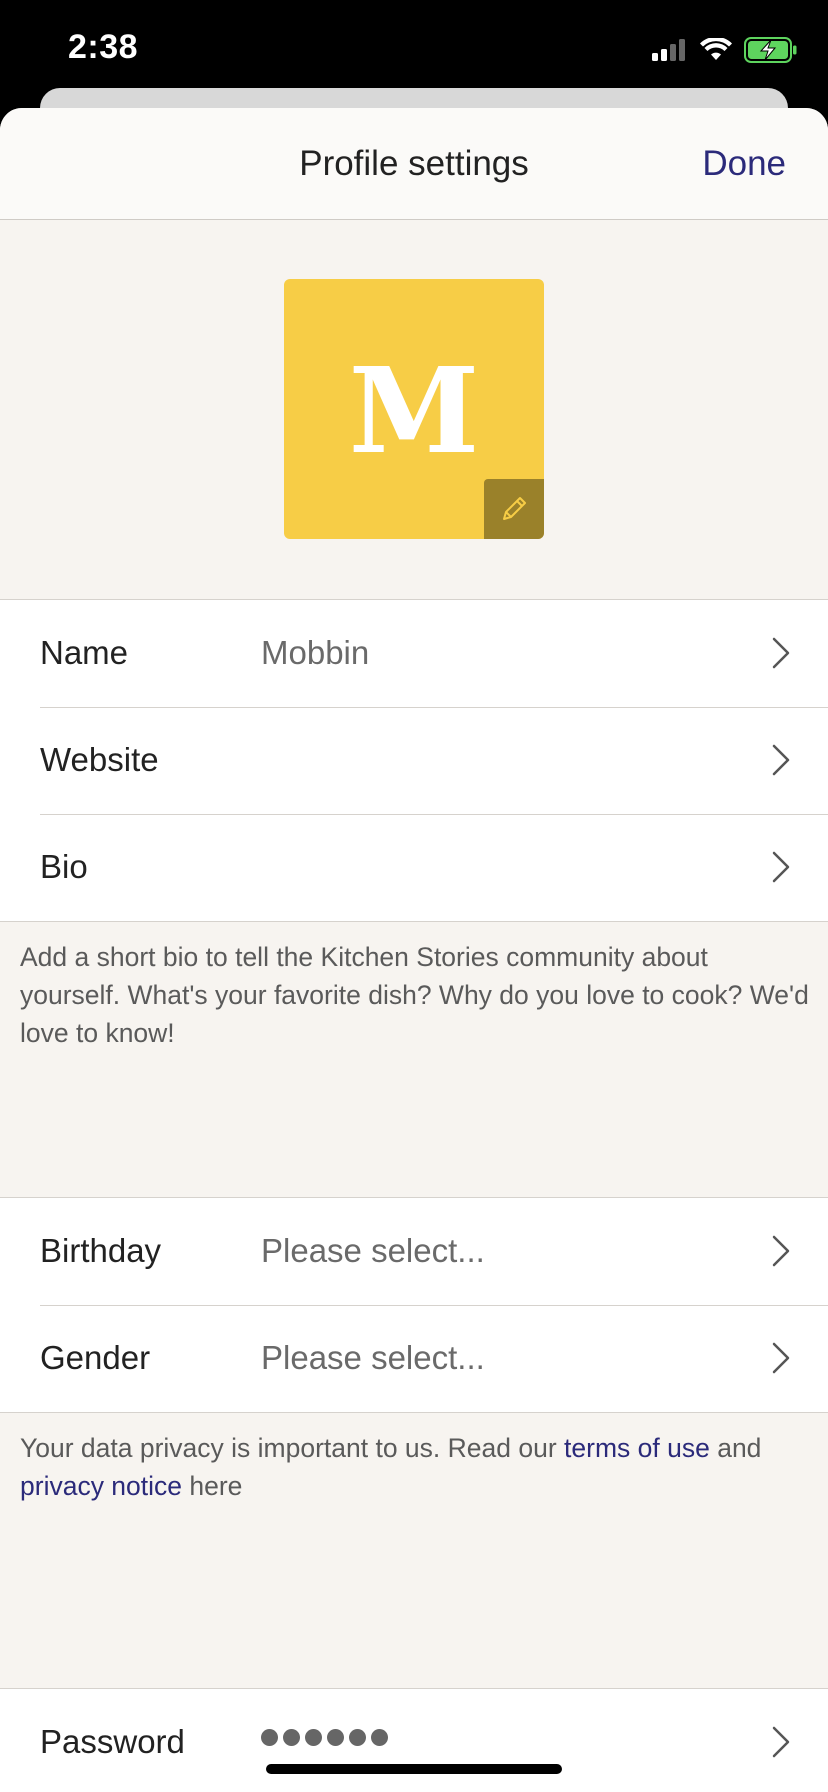 This screenshot has height=1792, width=828. I want to click on password-row: Password, so click(414, 1740).